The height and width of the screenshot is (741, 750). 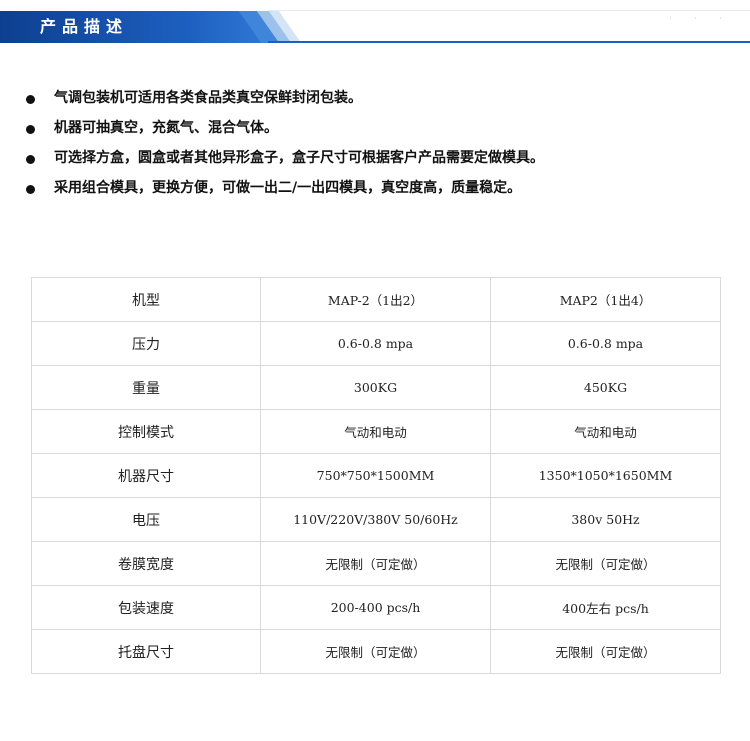 What do you see at coordinates (299, 158) in the screenshot?
I see `feature-text: 可选择方盒，圆盒或者其他异形盒子，盒子尺寸可根据客户产品需要定做模具。` at bounding box center [299, 158].